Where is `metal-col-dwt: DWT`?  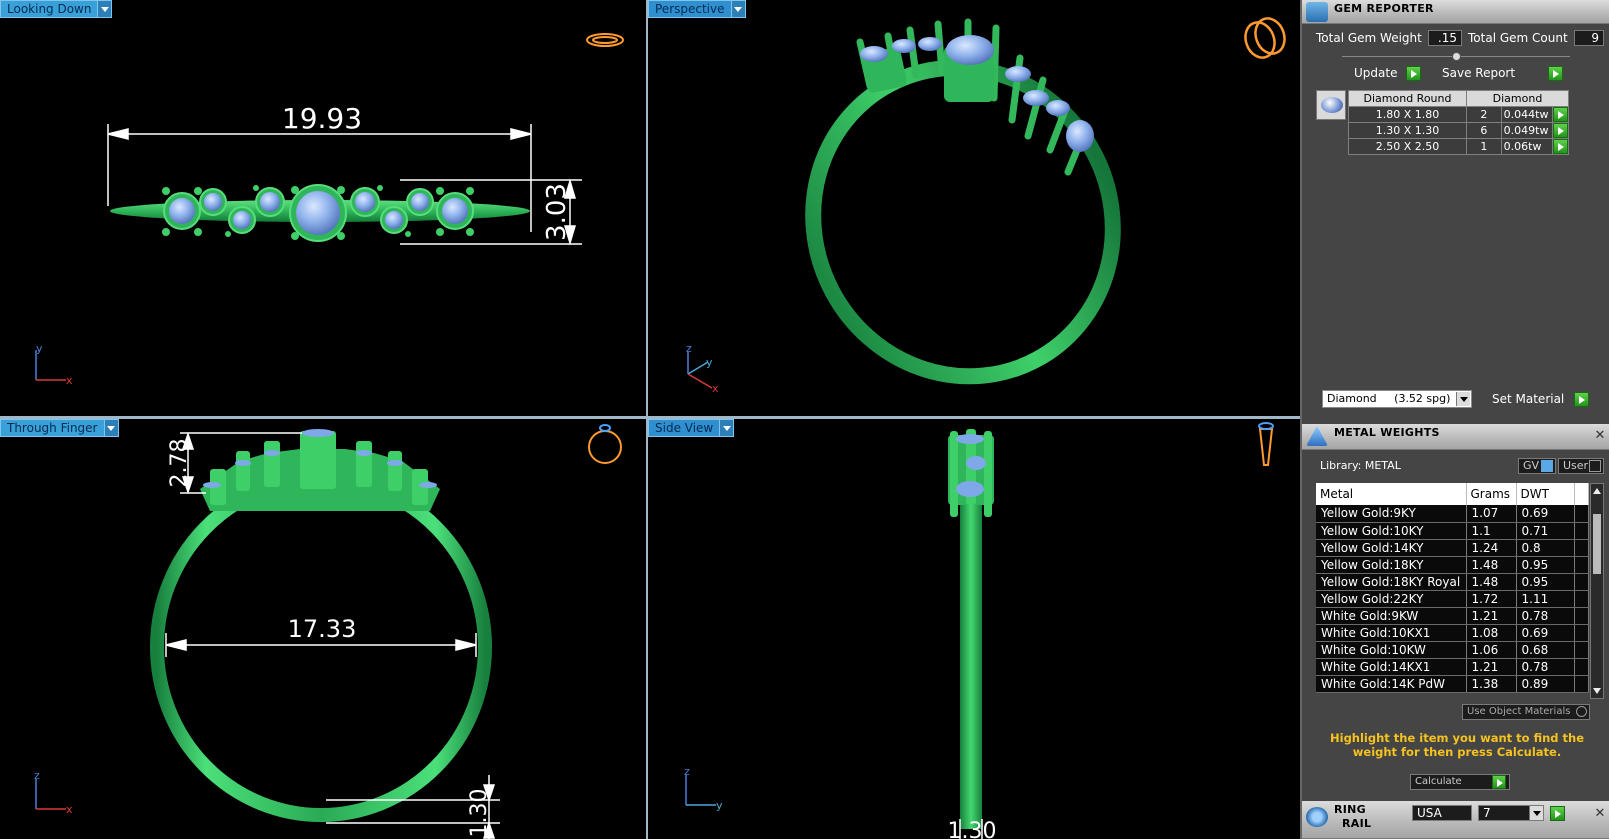
metal-col-dwt: DWT is located at coordinates (1545, 494).